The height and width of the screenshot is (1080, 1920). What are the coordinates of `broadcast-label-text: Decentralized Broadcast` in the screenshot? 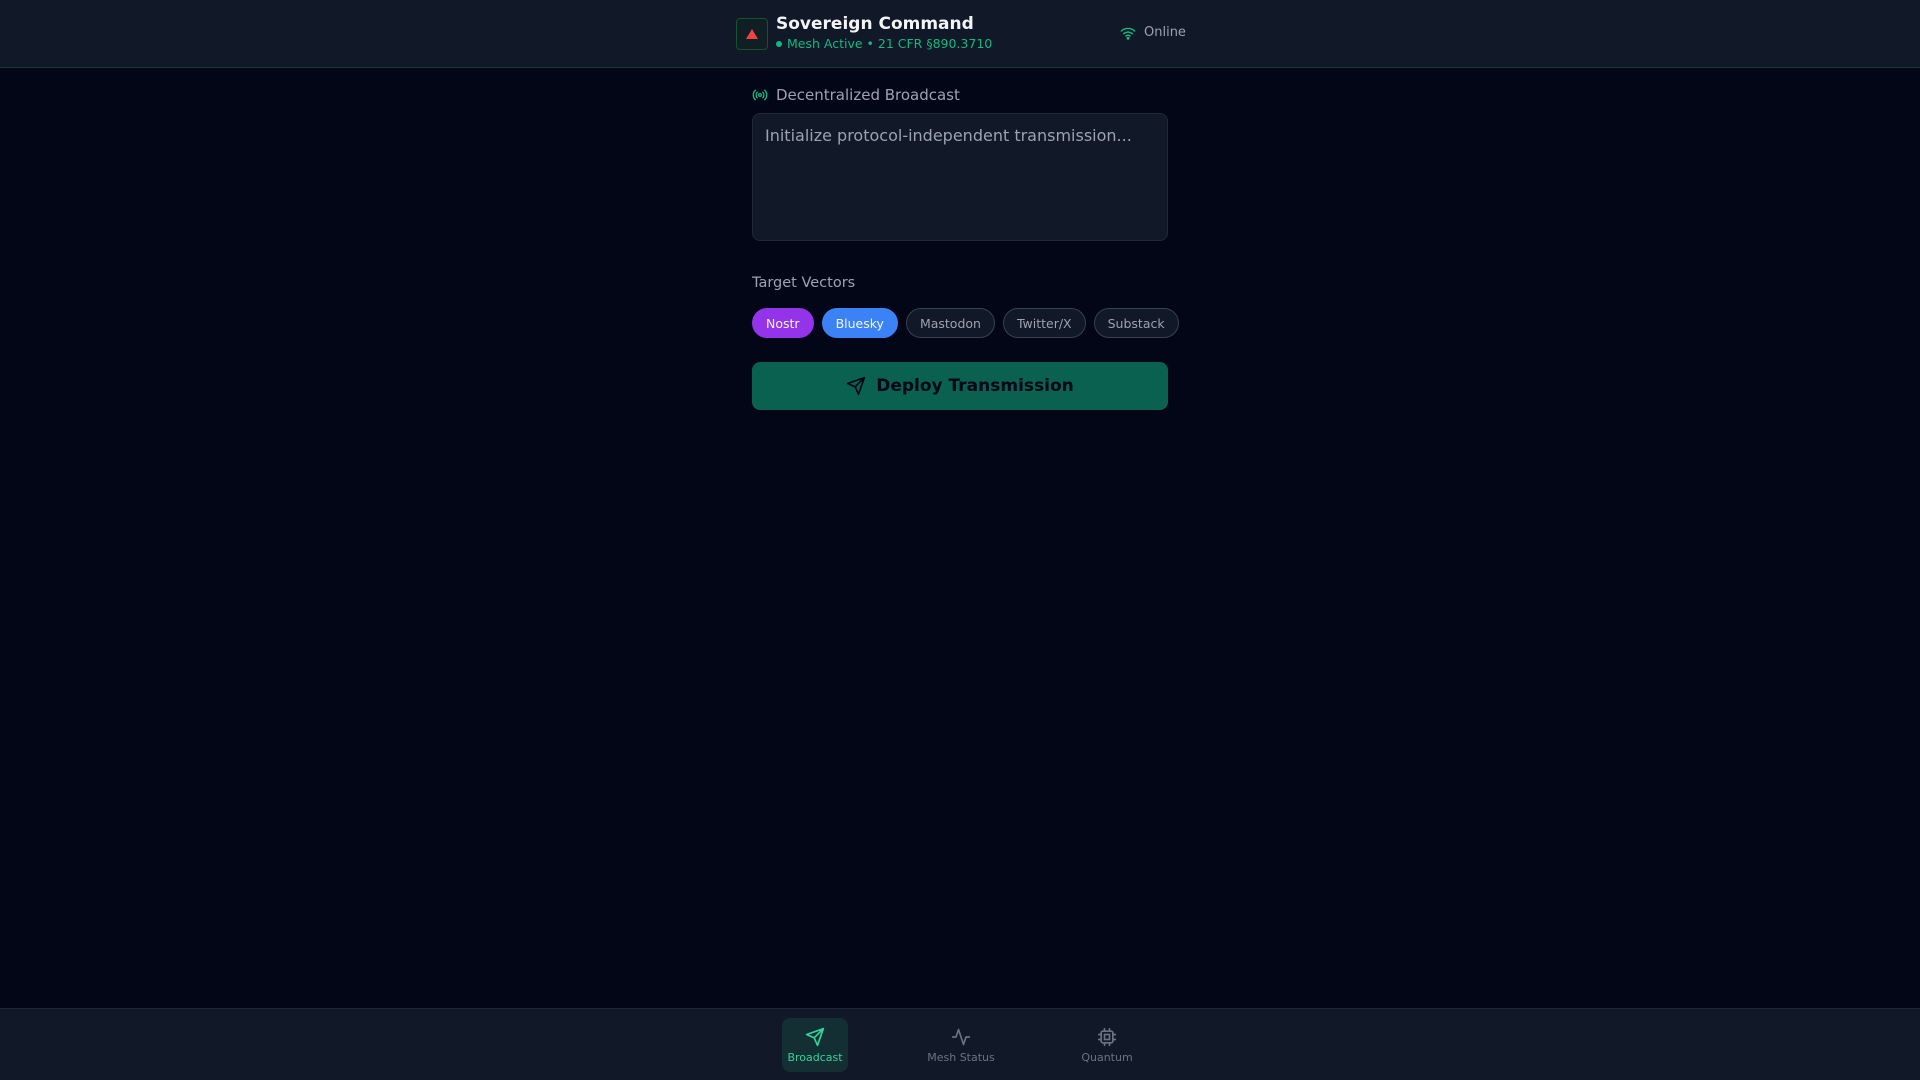 It's located at (868, 95).